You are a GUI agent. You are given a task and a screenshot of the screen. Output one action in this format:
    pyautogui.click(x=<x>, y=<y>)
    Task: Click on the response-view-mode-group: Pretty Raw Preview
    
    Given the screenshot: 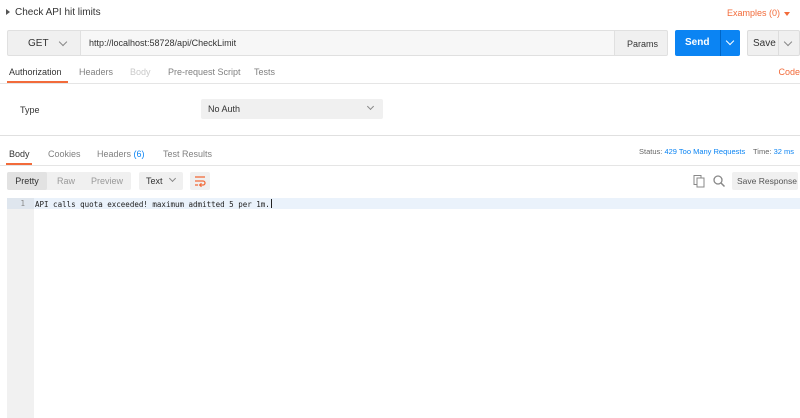 What is the action you would take?
    pyautogui.click(x=69, y=181)
    